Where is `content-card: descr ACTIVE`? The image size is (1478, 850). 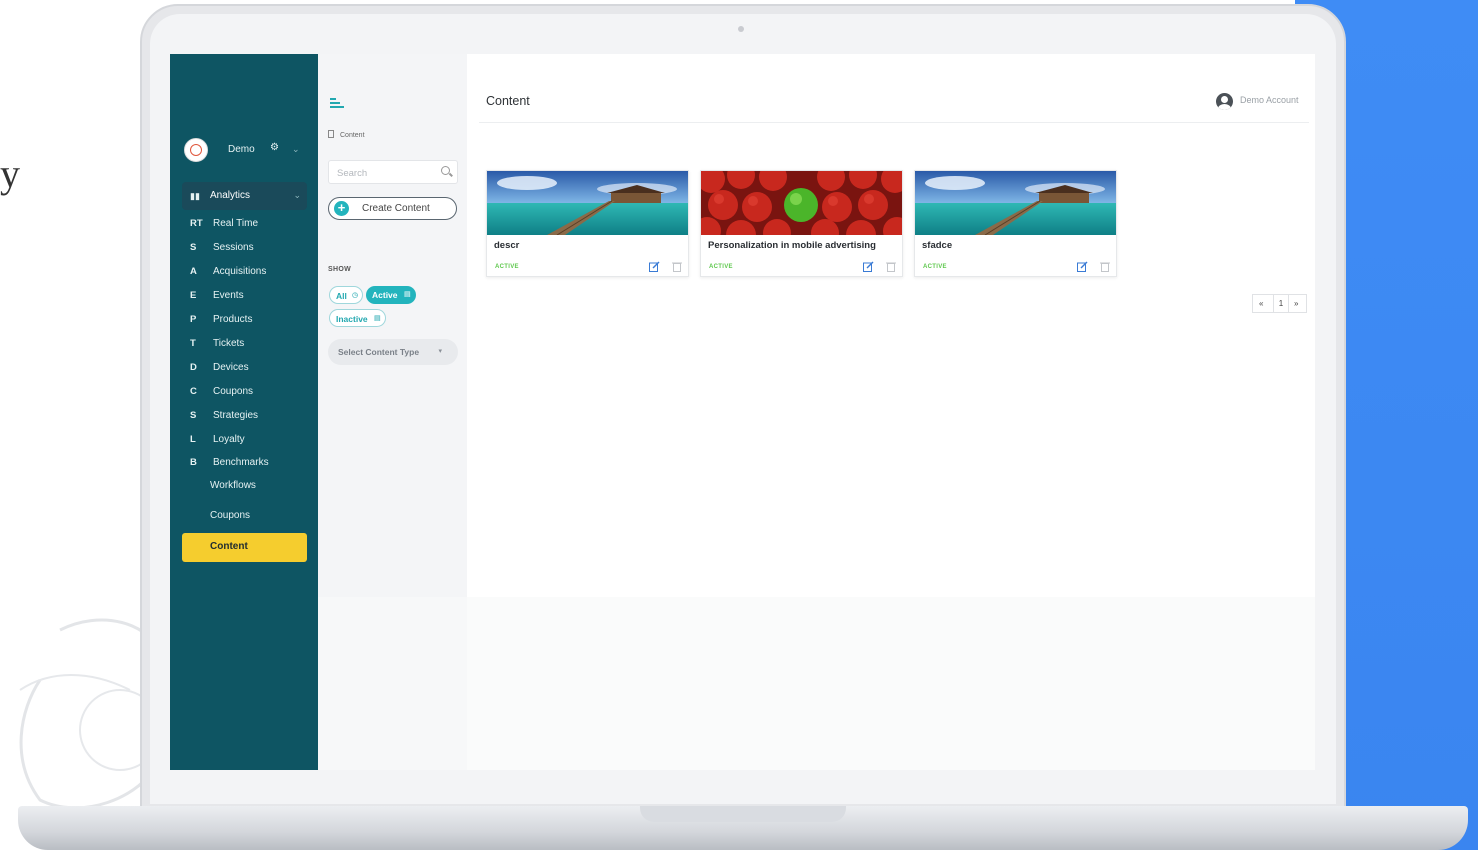 content-card: descr ACTIVE is located at coordinates (587, 223).